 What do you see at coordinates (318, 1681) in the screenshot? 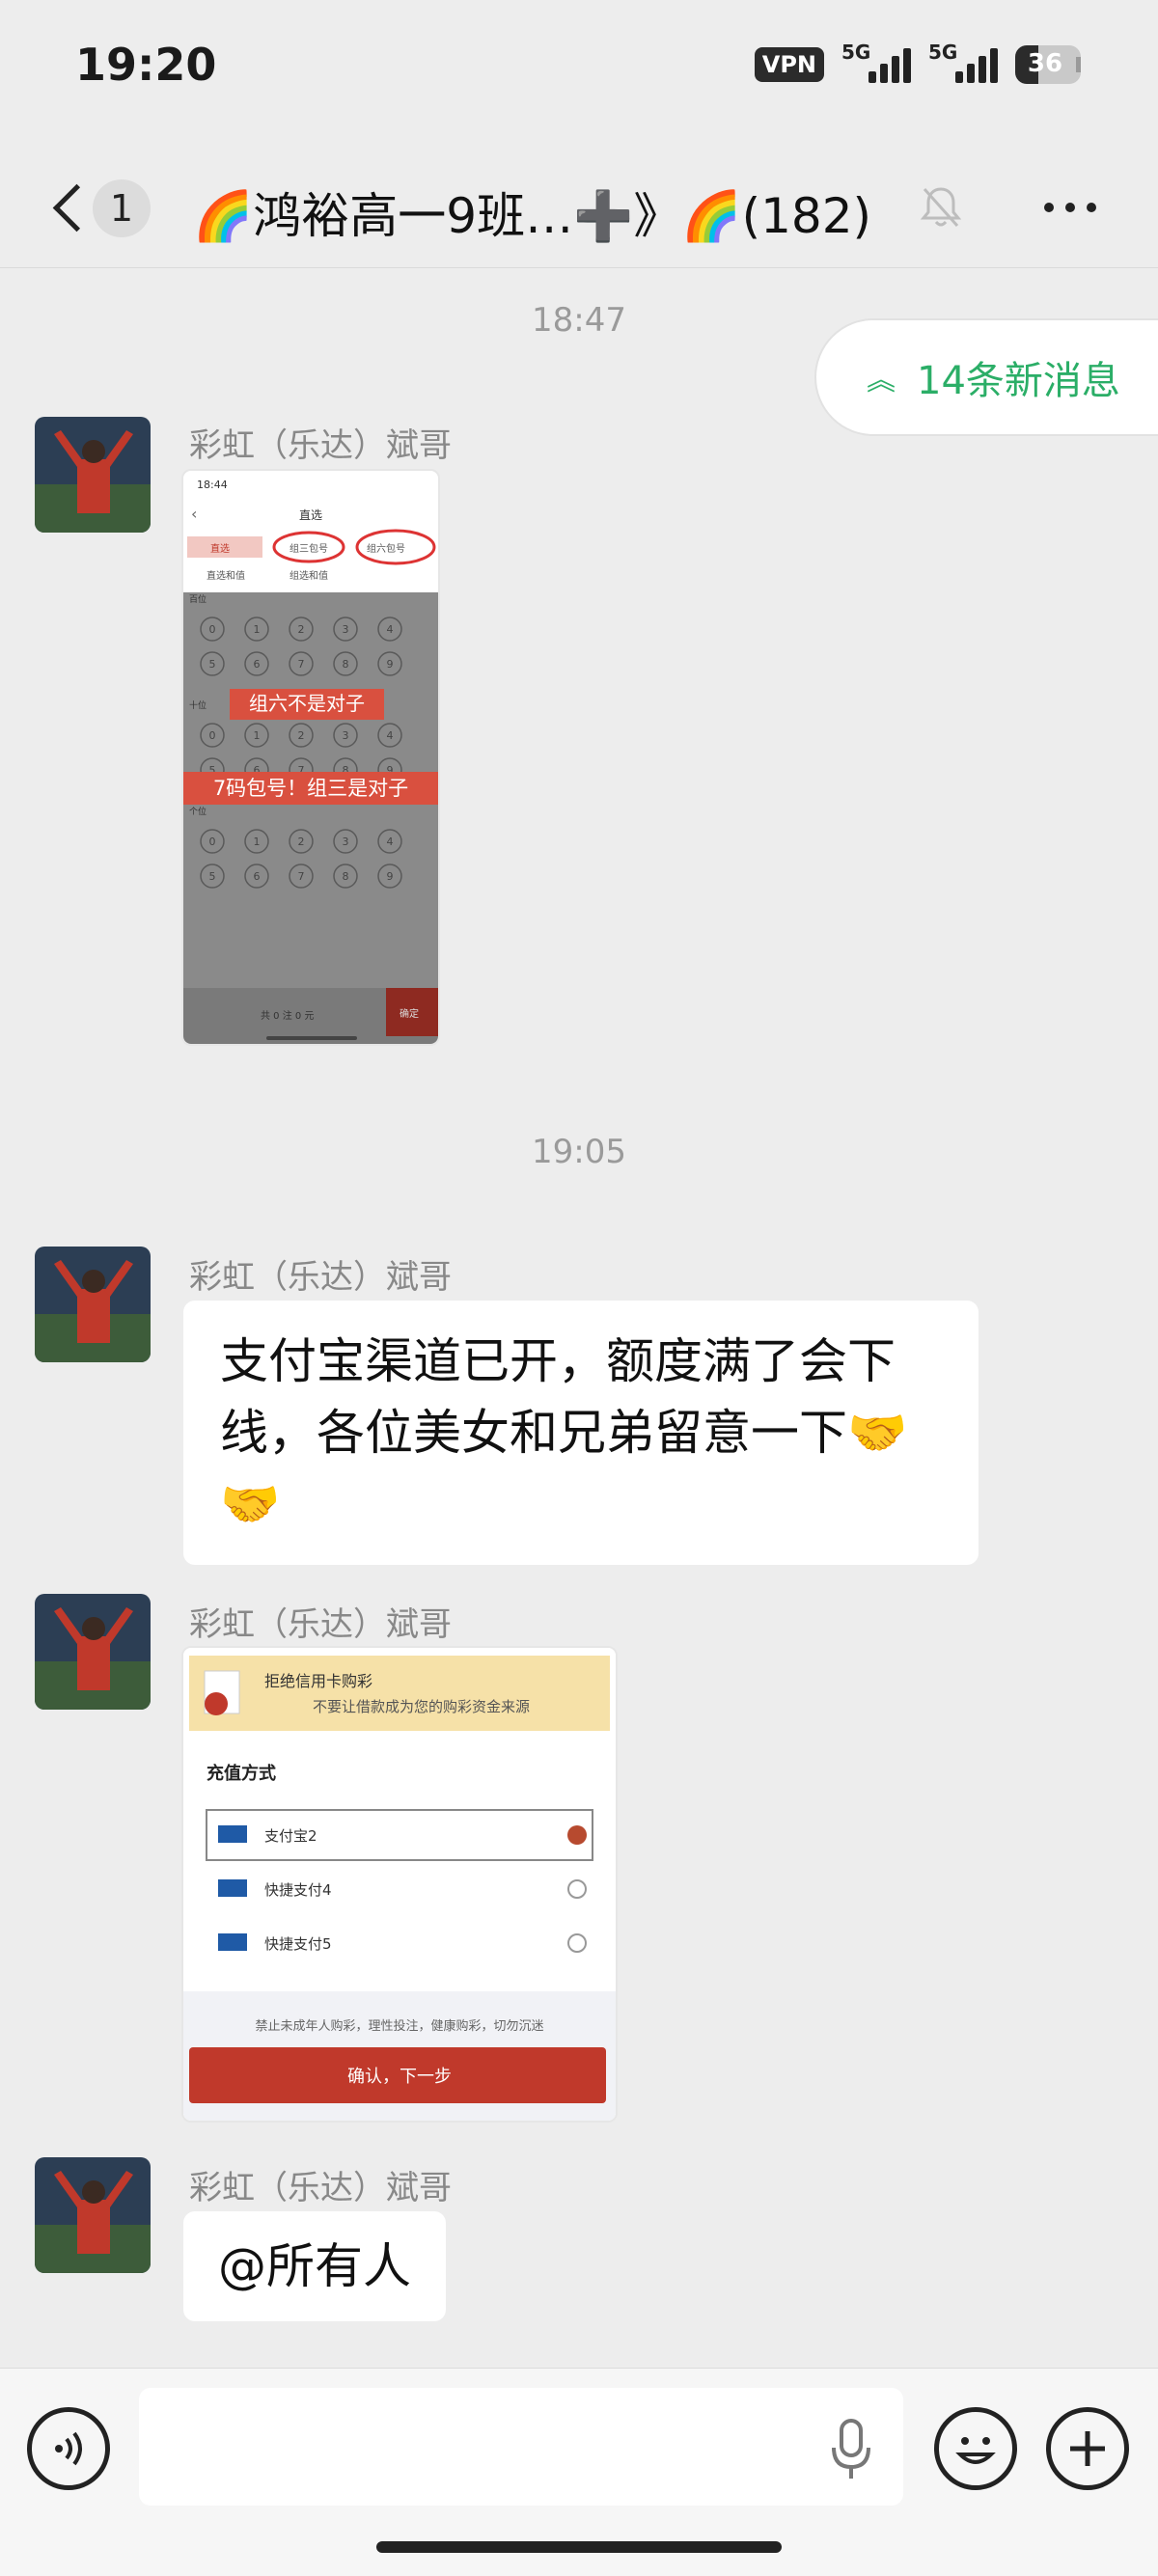
I see `svg-text: 拒绝信用卡购彩` at bounding box center [318, 1681].